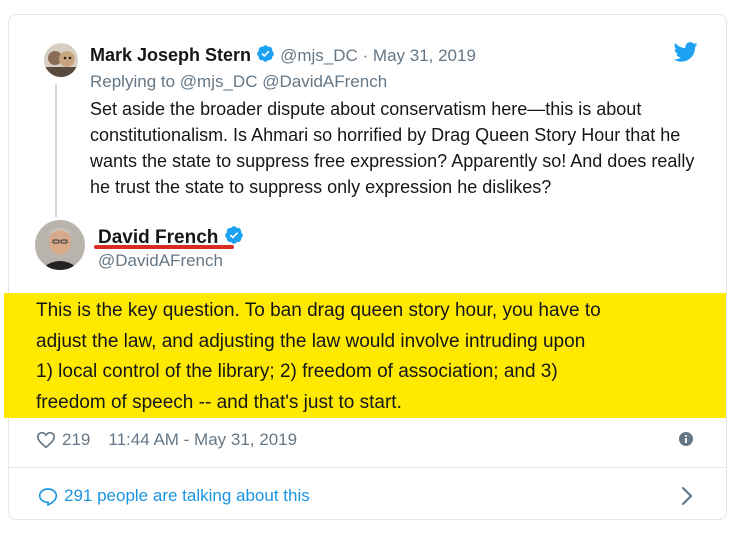 This screenshot has width=736, height=534. I want to click on conversation-link: 291 people are talking about this, so click(174, 496).